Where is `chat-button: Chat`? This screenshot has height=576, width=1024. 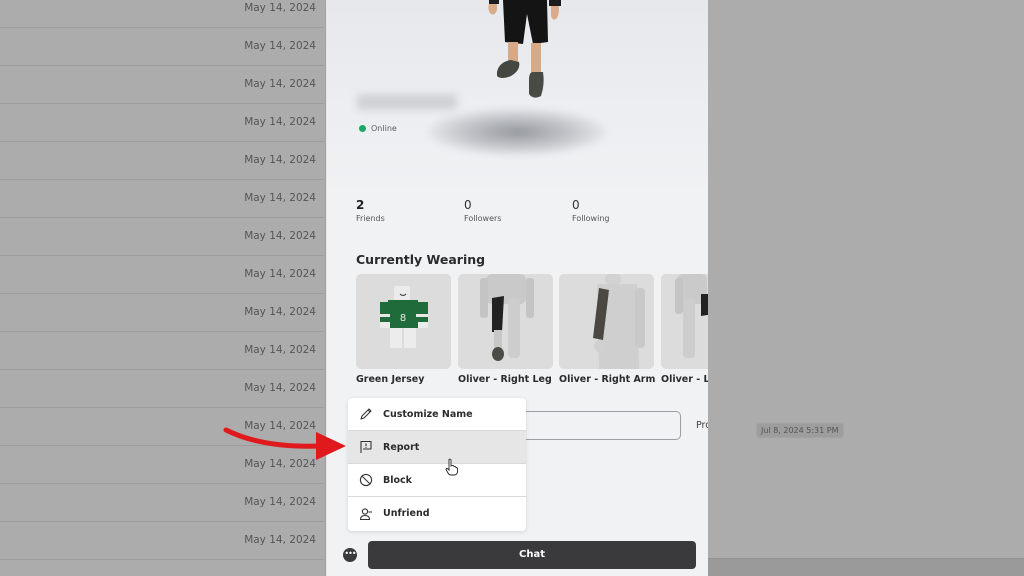
chat-button: Chat is located at coordinates (532, 555).